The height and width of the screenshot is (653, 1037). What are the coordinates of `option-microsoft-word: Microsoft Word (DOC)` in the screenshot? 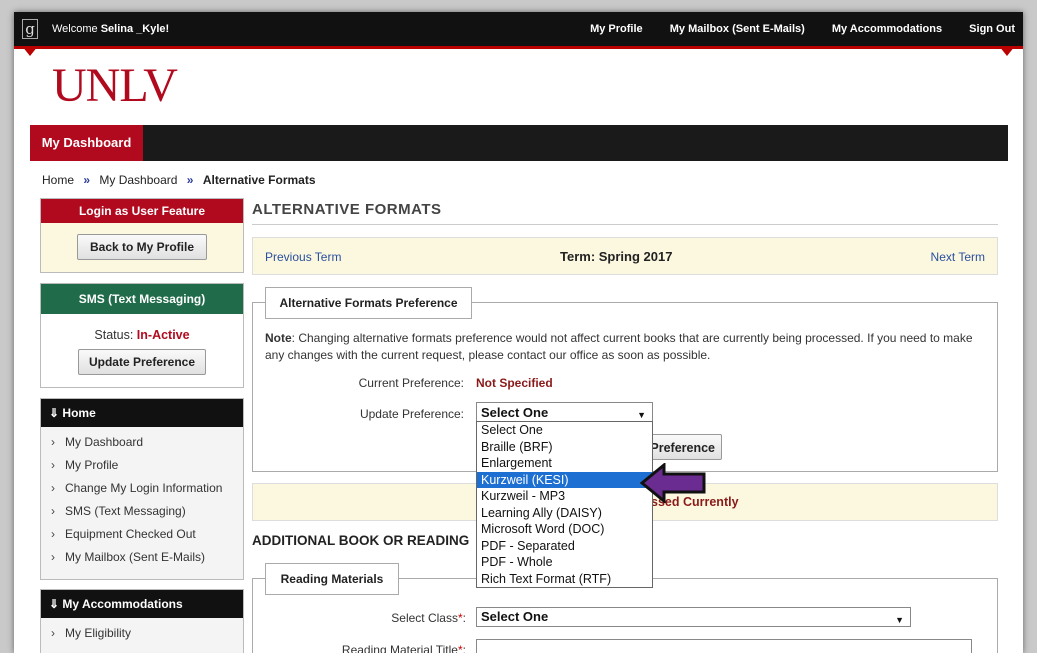 It's located at (564, 529).